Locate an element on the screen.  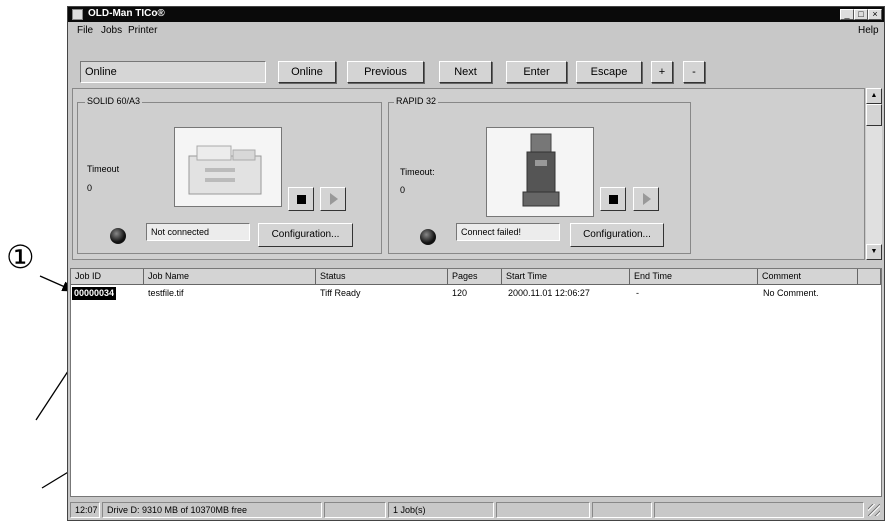
status-jobs: 1 Job(s) is located at coordinates (441, 510).